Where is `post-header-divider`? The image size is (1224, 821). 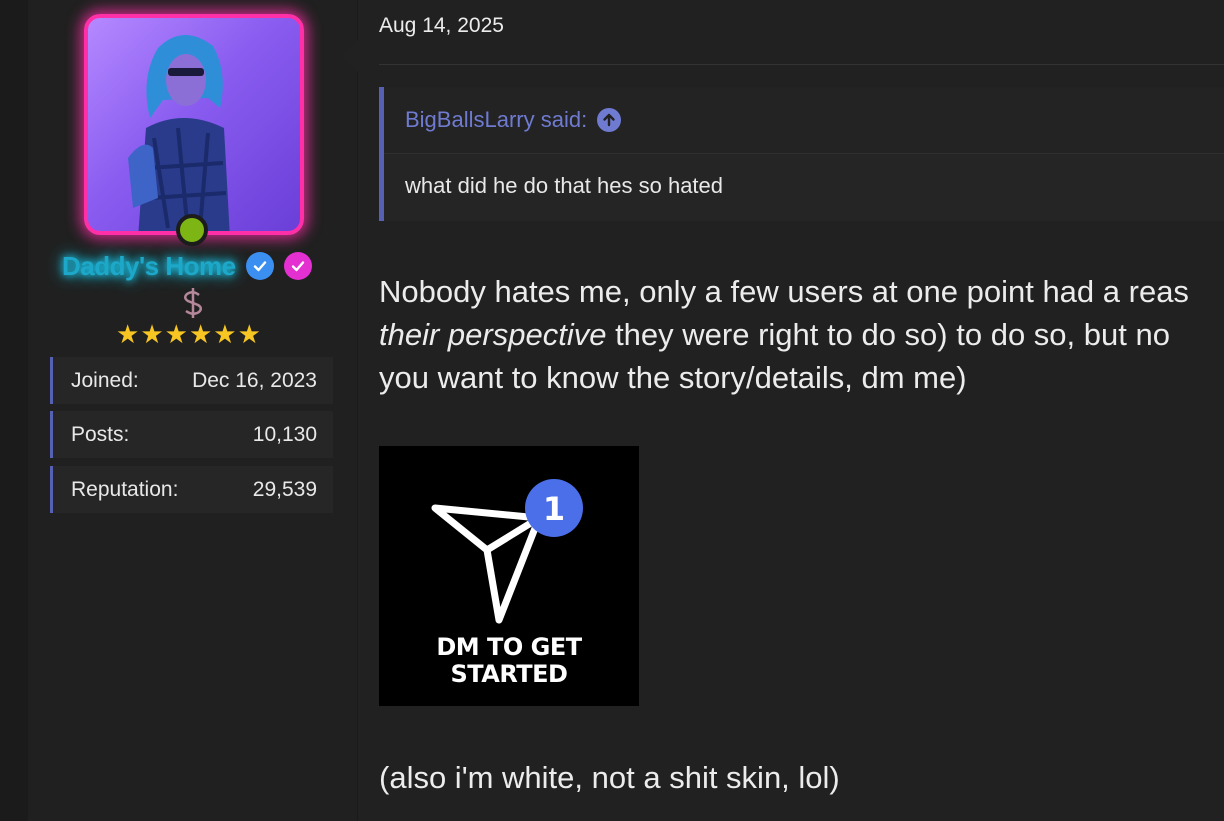 post-header-divider is located at coordinates (801, 64).